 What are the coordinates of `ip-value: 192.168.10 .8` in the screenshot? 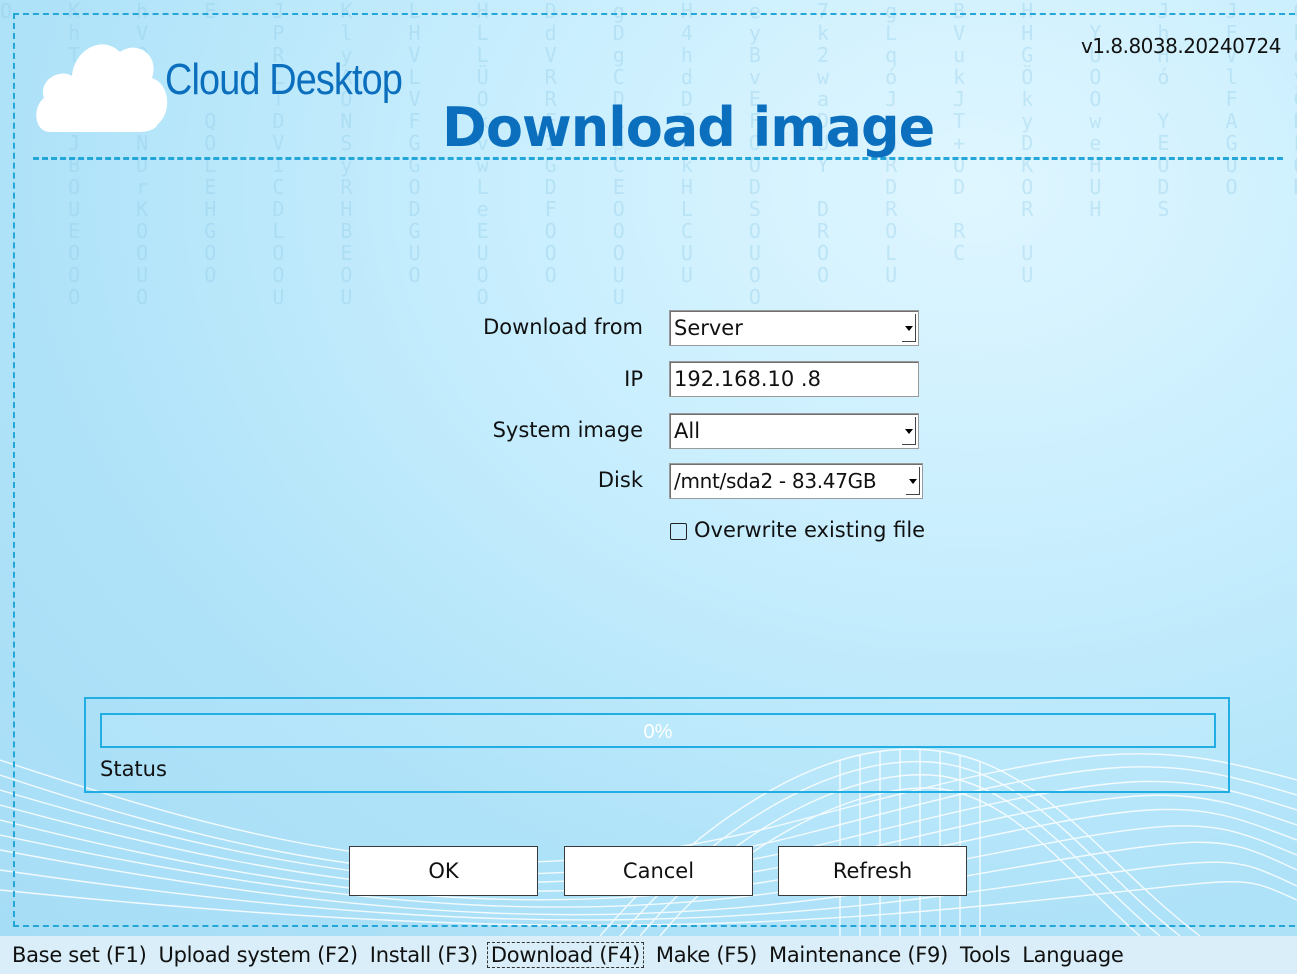 It's located at (747, 379).